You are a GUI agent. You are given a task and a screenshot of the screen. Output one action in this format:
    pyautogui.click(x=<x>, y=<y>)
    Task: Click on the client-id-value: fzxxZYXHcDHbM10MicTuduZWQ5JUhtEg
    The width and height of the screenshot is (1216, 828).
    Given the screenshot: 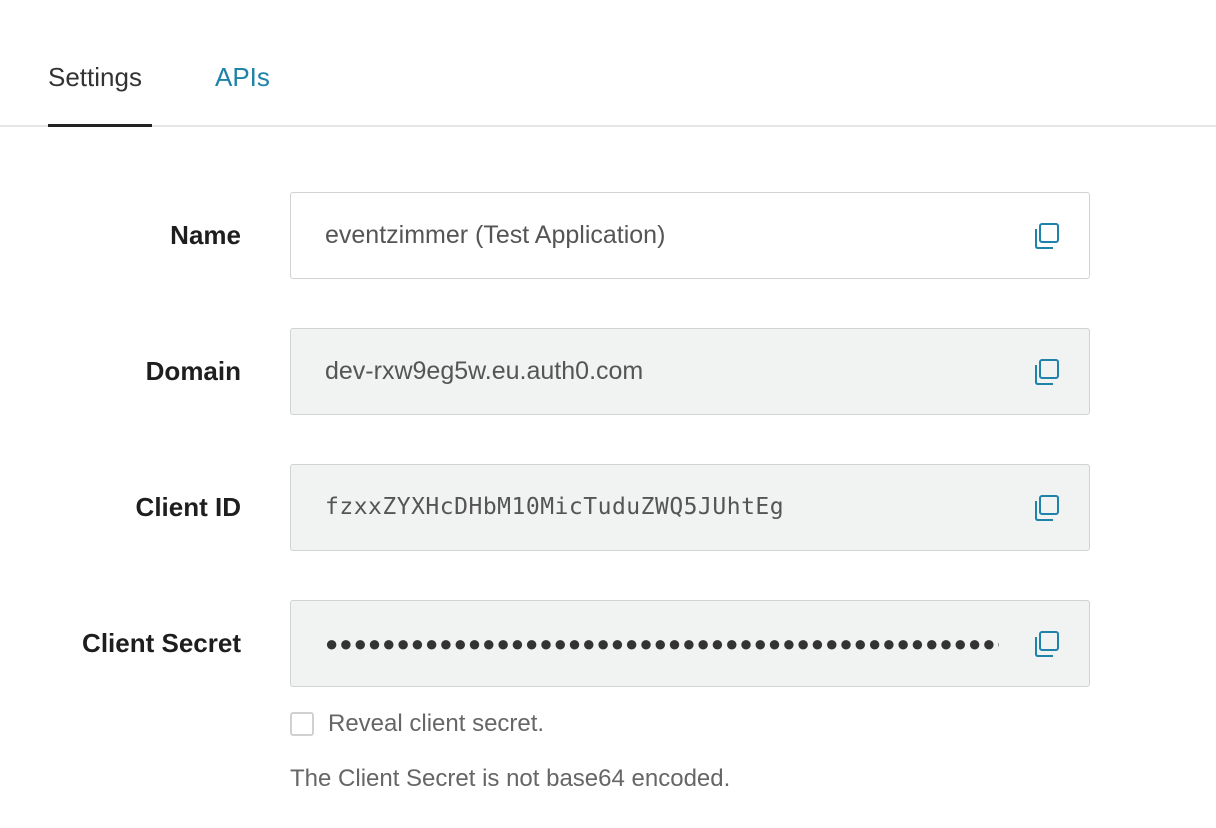 What is the action you would take?
    pyautogui.click(x=662, y=507)
    